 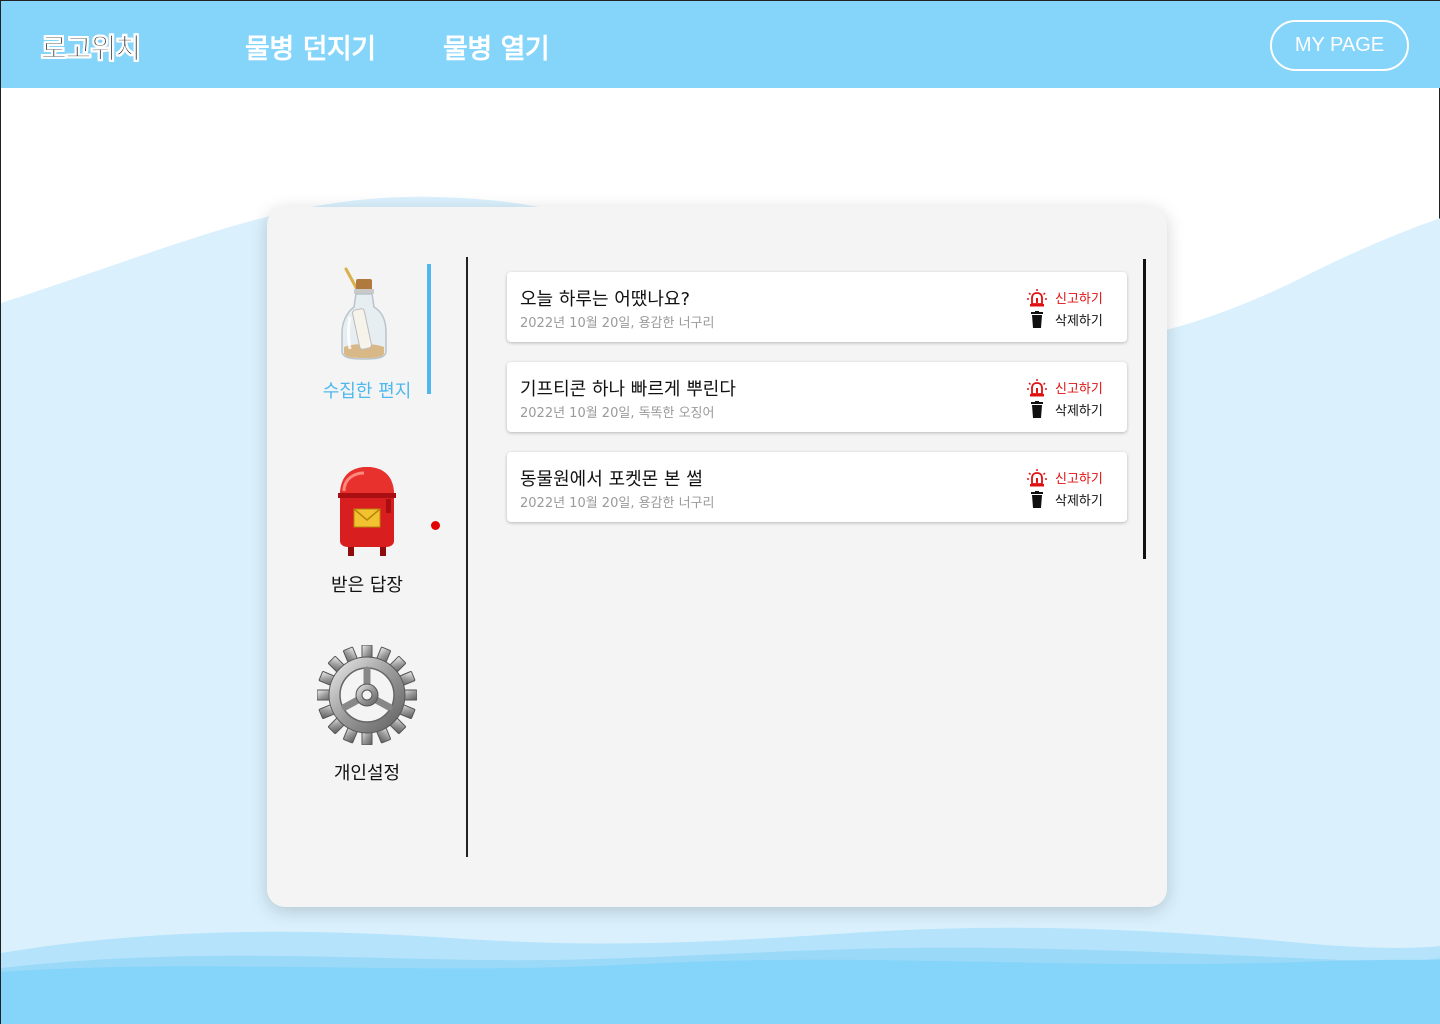 I want to click on top-navbar: 로고위치 물병 던지기 물병 열기 MY PAGE, so click(x=720, y=44).